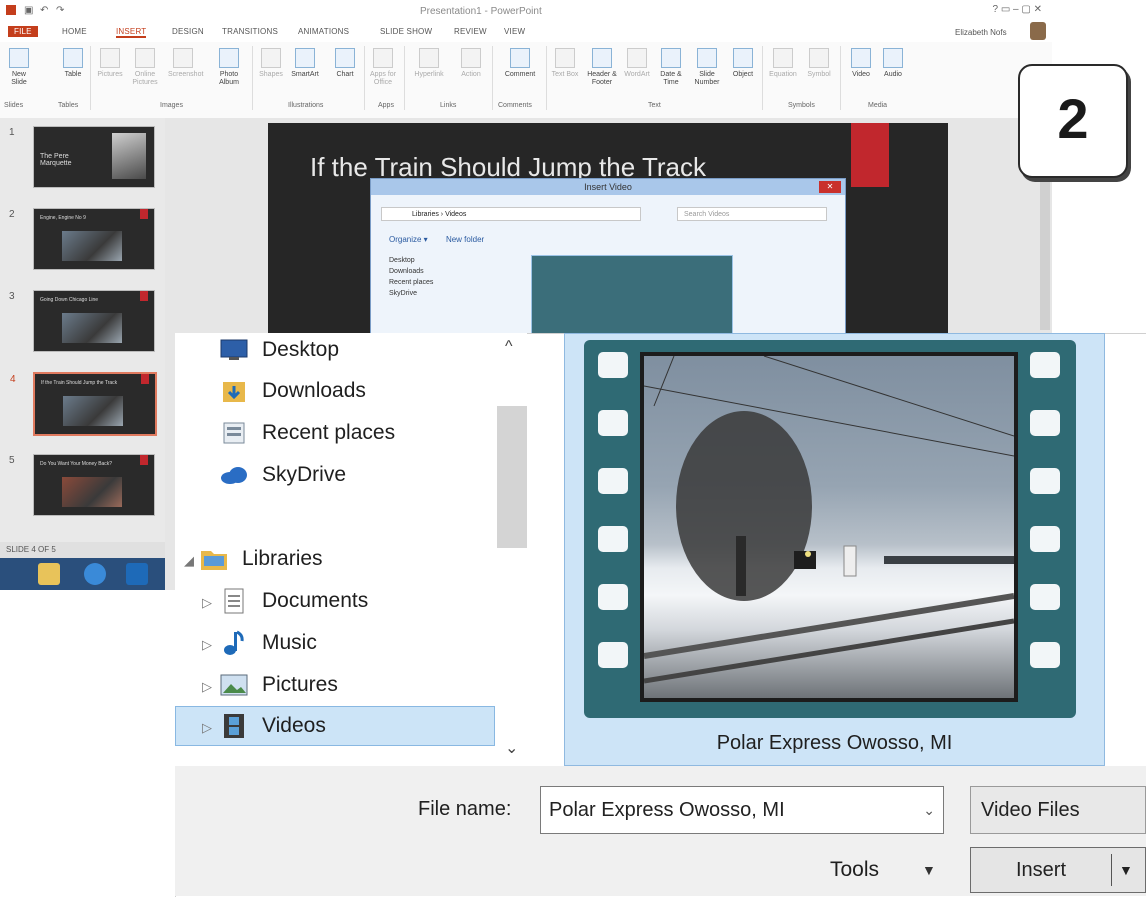 Image resolution: width=1146 pixels, height=897 pixels. Describe the element at coordinates (185, 63) in the screenshot. I see `screenshot-button: Screenshot` at that location.